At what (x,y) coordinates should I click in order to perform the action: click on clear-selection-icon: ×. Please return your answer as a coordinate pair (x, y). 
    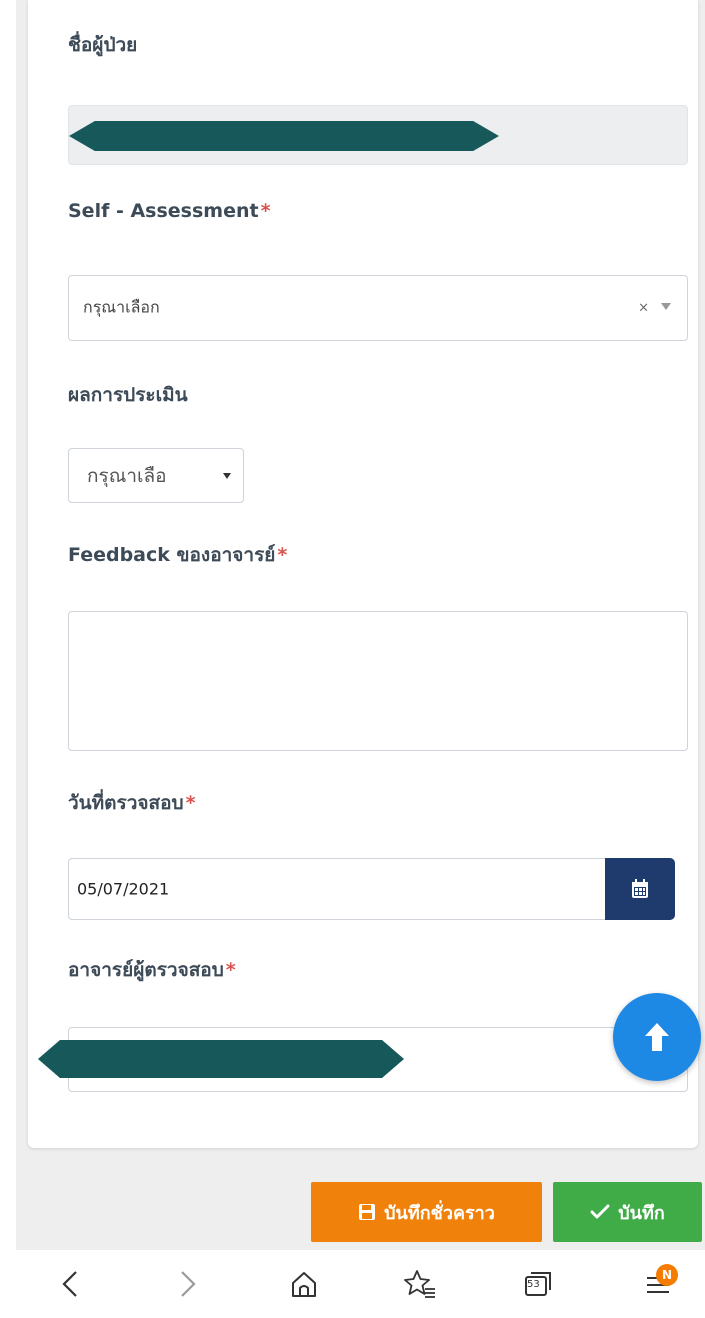
    Looking at the image, I should click on (643, 308).